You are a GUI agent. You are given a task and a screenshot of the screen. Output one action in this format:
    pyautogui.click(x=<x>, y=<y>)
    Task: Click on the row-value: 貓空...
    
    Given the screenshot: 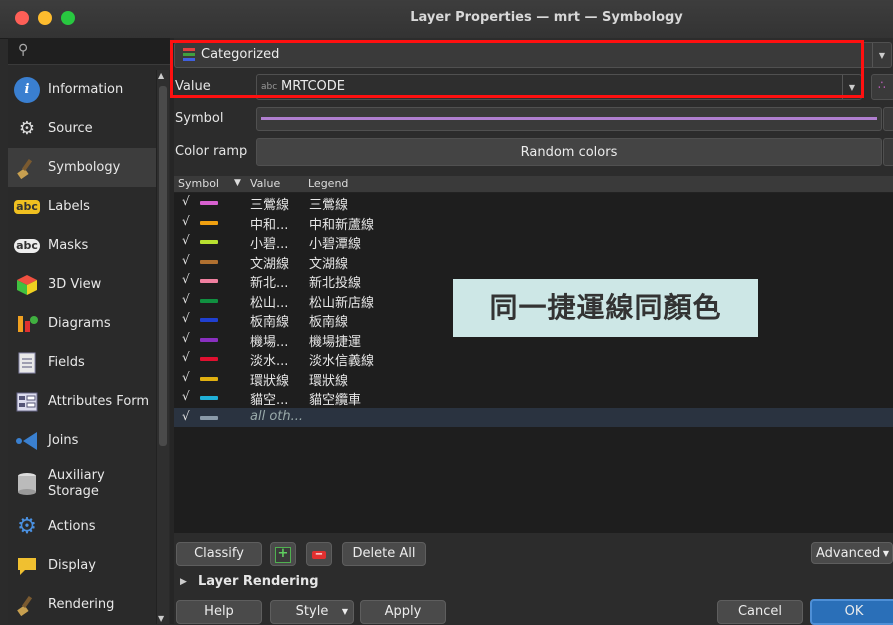 What is the action you would take?
    pyautogui.click(x=269, y=400)
    